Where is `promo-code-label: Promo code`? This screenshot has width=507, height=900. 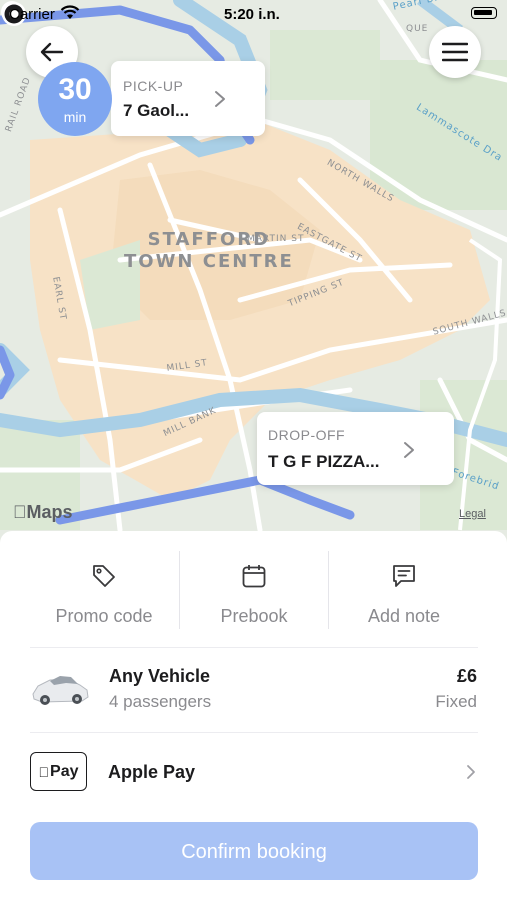
promo-code-label: Promo code is located at coordinates (104, 616).